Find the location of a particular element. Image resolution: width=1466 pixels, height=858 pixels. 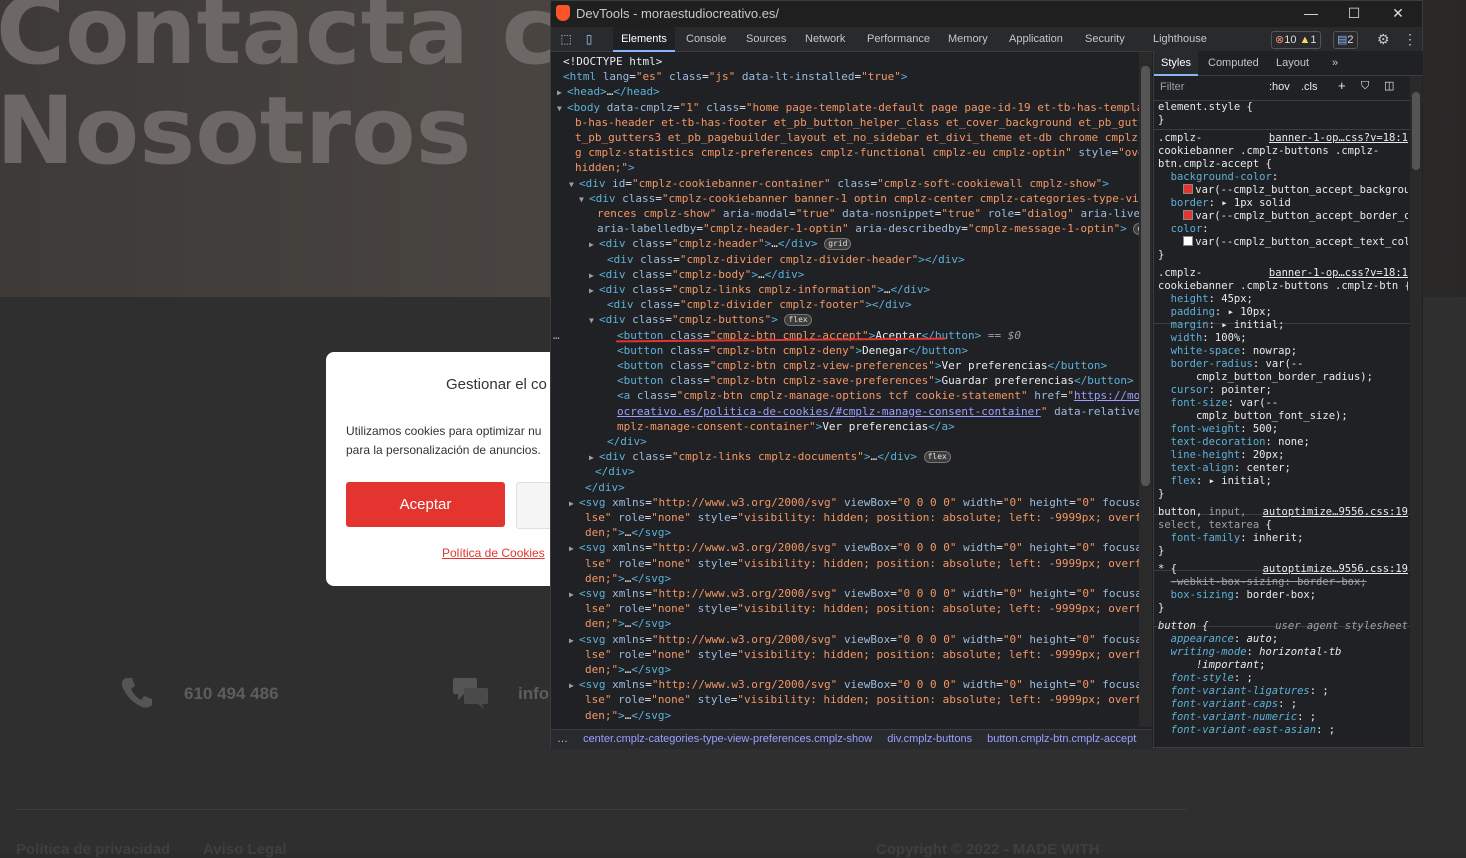

footer-legal-link: Aviso Legal is located at coordinates (245, 849).